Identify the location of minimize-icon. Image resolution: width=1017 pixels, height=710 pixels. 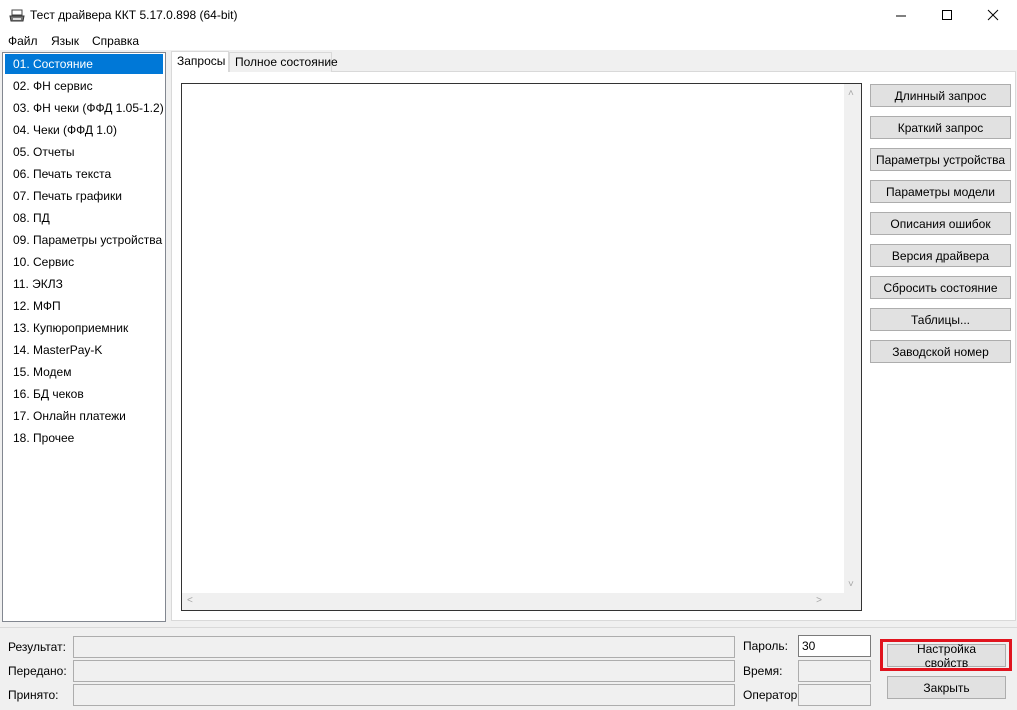
(901, 16).